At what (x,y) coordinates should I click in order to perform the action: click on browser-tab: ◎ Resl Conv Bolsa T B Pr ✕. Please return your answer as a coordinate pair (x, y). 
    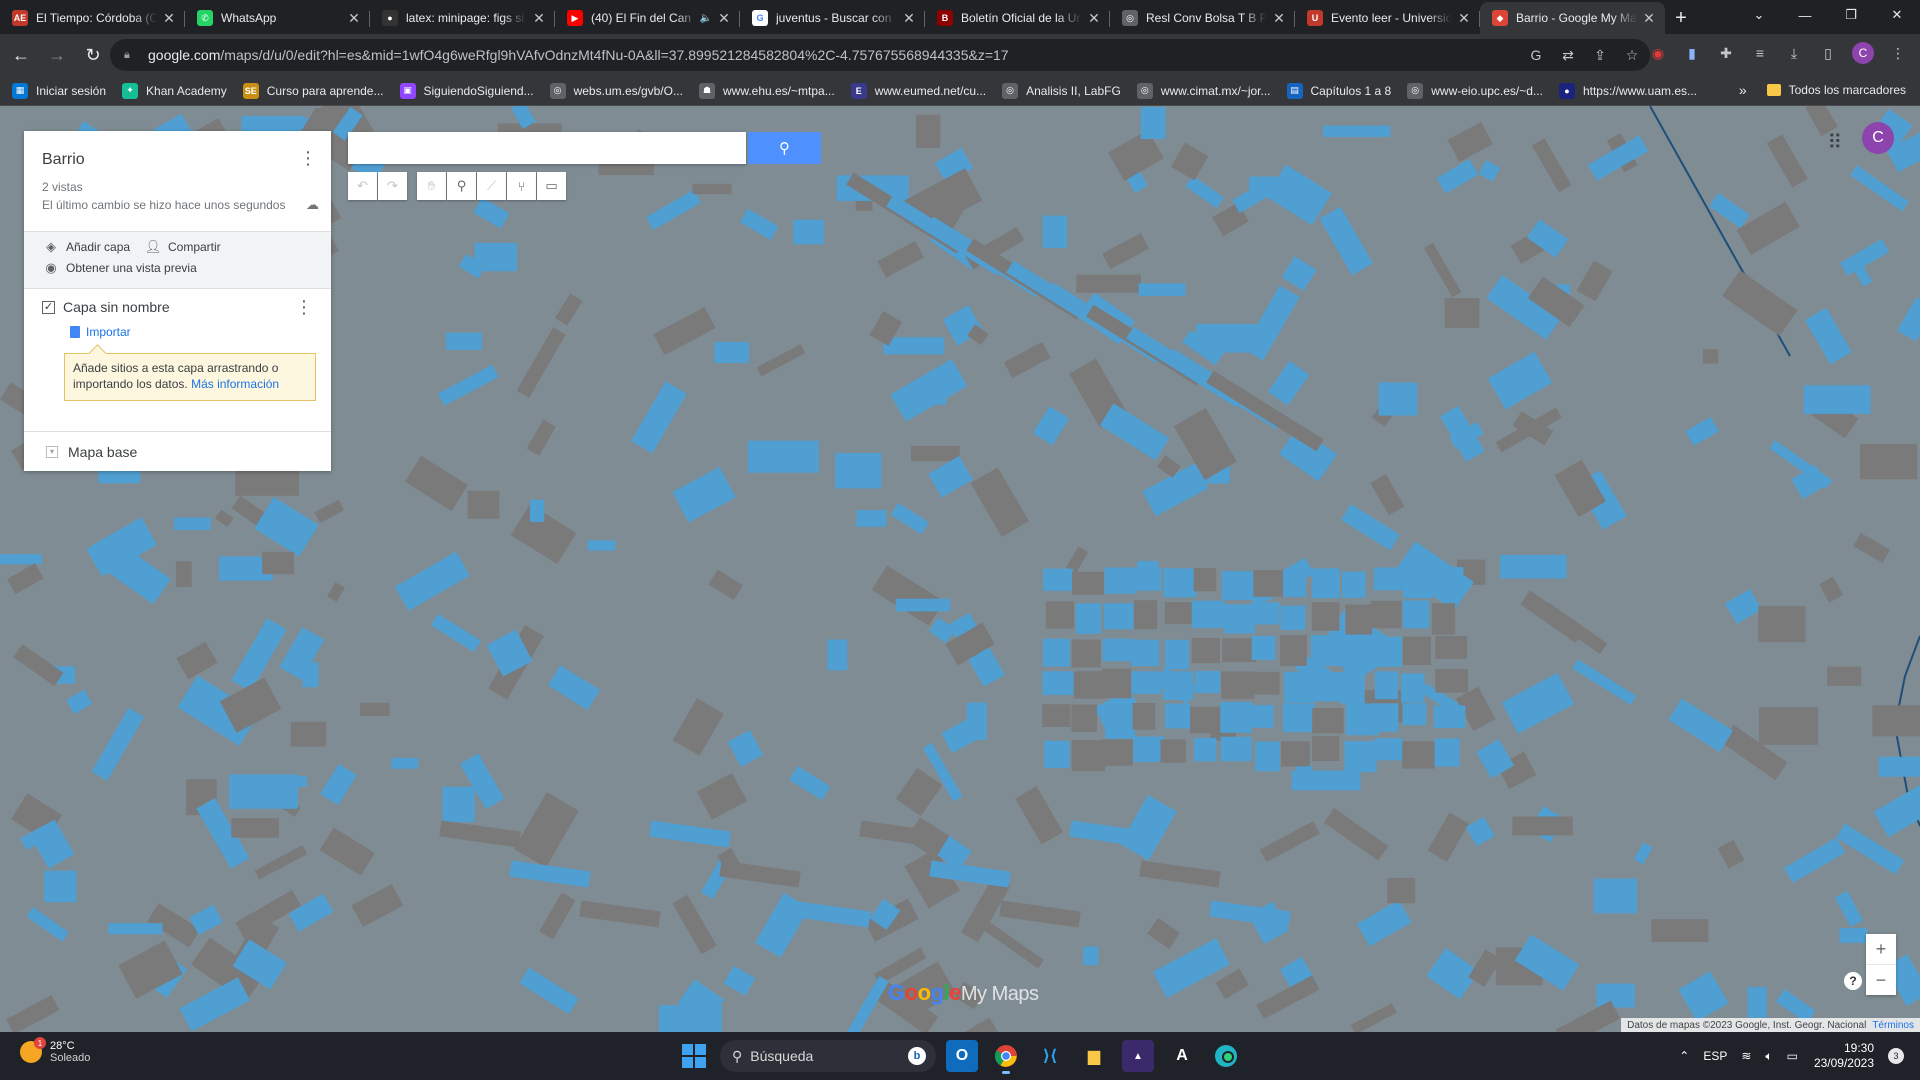
    Looking at the image, I should click on (1202, 18).